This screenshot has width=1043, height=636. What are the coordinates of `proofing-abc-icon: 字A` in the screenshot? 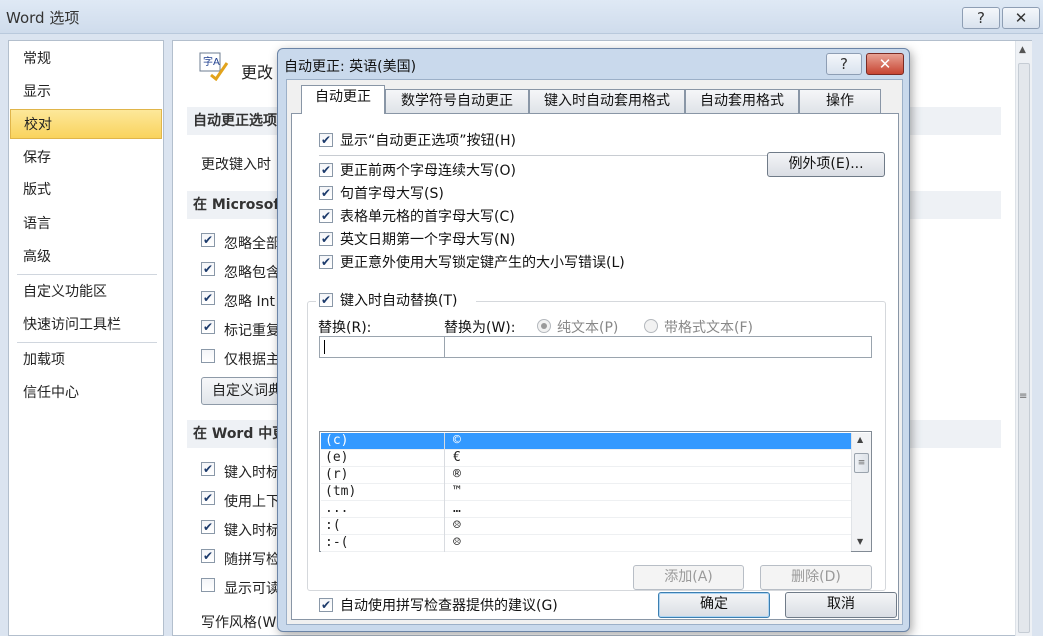 It's located at (214, 66).